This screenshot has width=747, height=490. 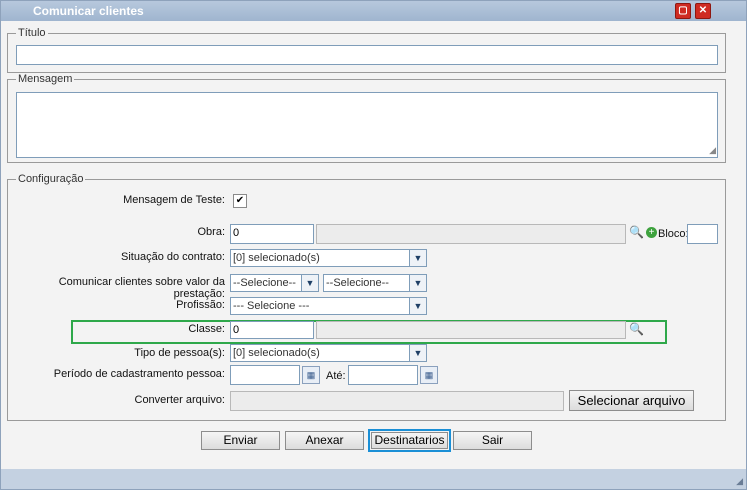 I want to click on comunicar-value-1: --Selecione--, so click(x=264, y=283).